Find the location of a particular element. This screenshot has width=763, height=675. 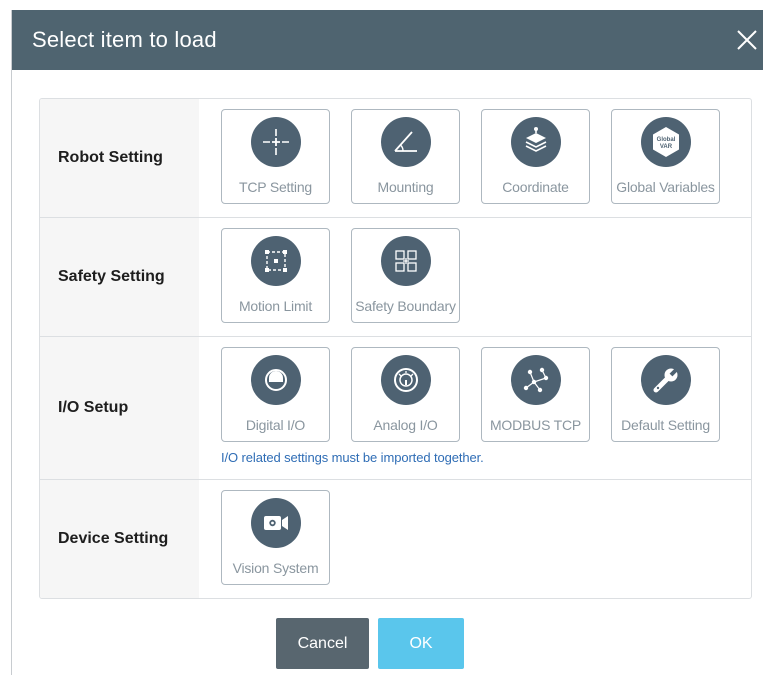

tile-digital-io: Digital I/O is located at coordinates (275, 394).